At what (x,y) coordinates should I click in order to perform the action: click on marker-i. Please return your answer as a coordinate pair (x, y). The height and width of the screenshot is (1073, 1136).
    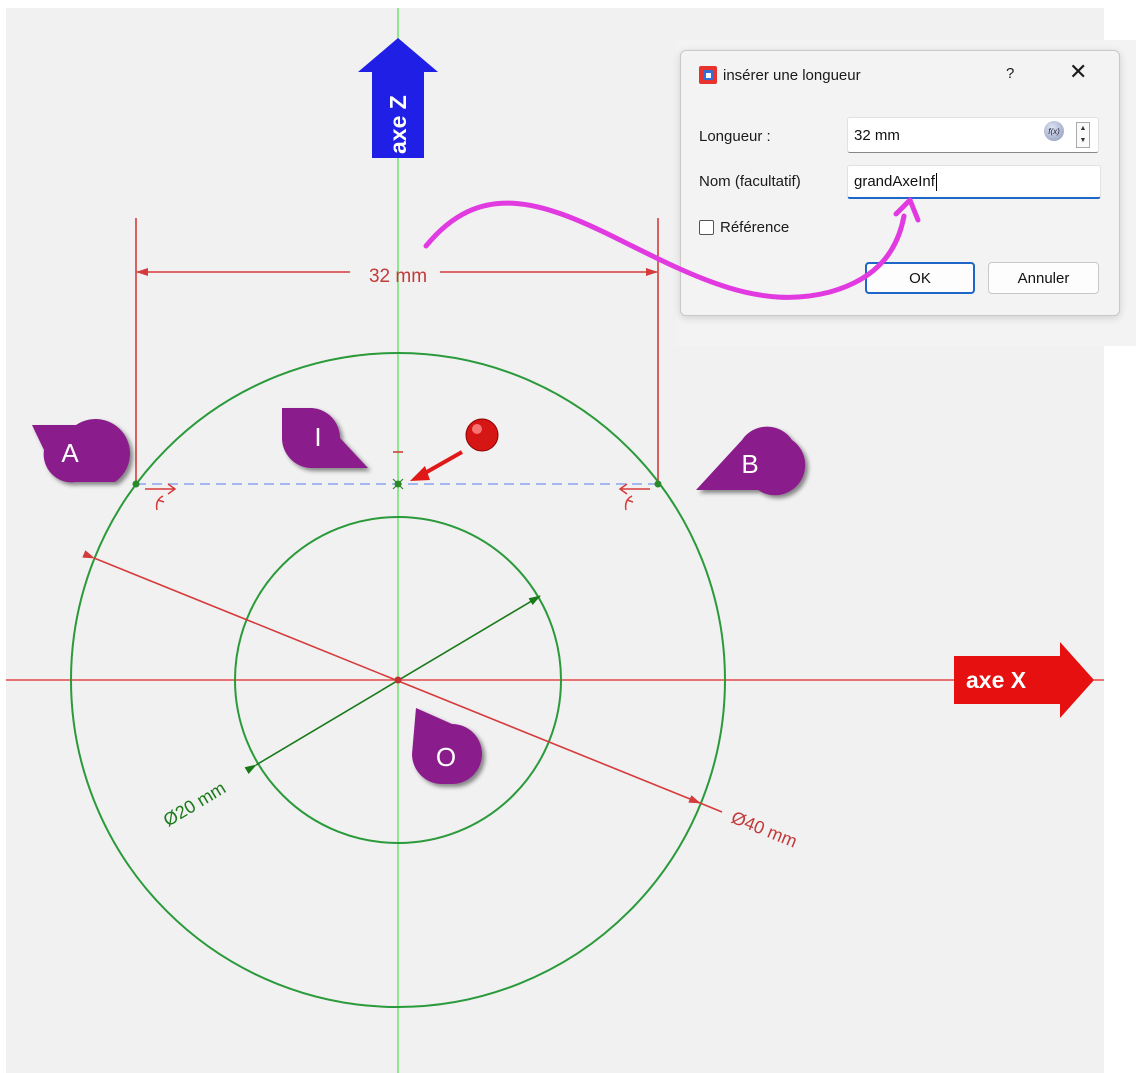
    Looking at the image, I should click on (325, 438).